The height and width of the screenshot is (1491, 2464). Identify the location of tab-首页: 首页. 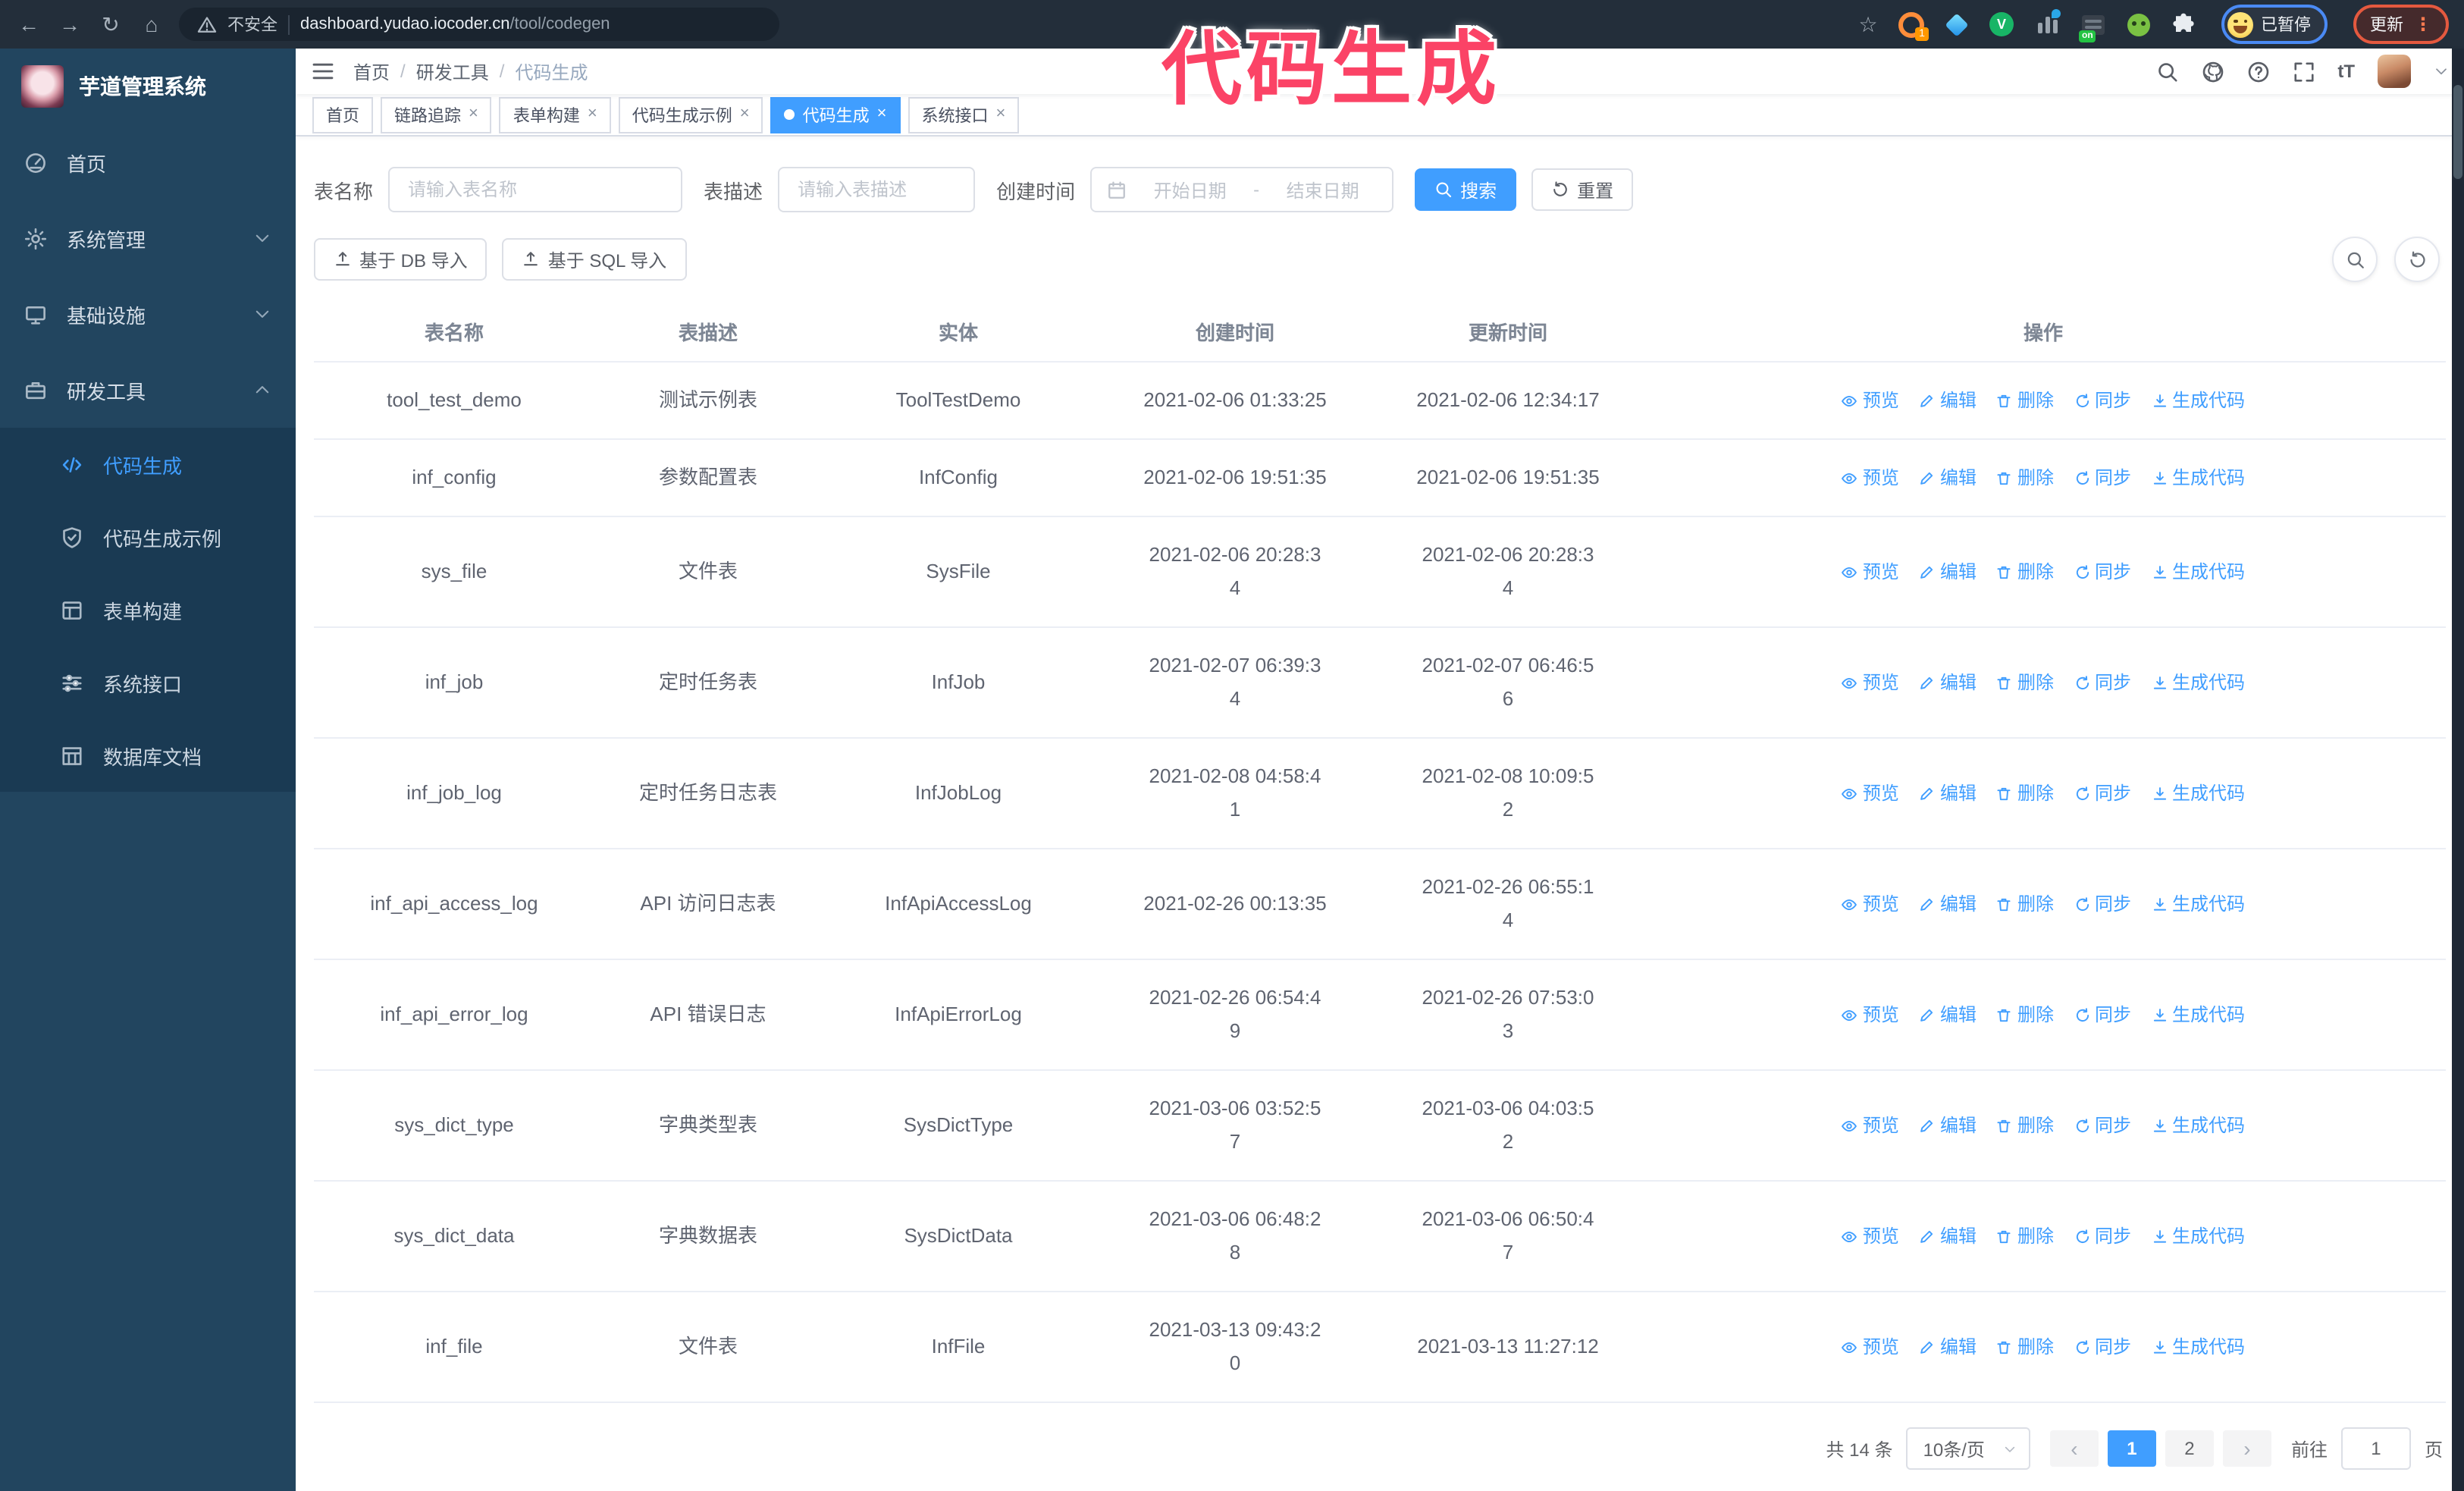
(343, 114).